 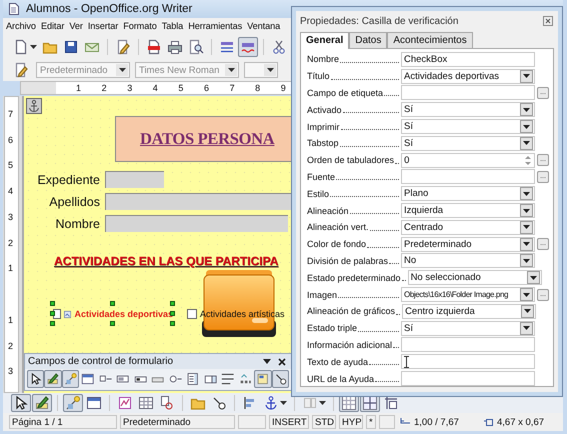 What do you see at coordinates (263, 26) in the screenshot?
I see `menu-item: Ventana` at bounding box center [263, 26].